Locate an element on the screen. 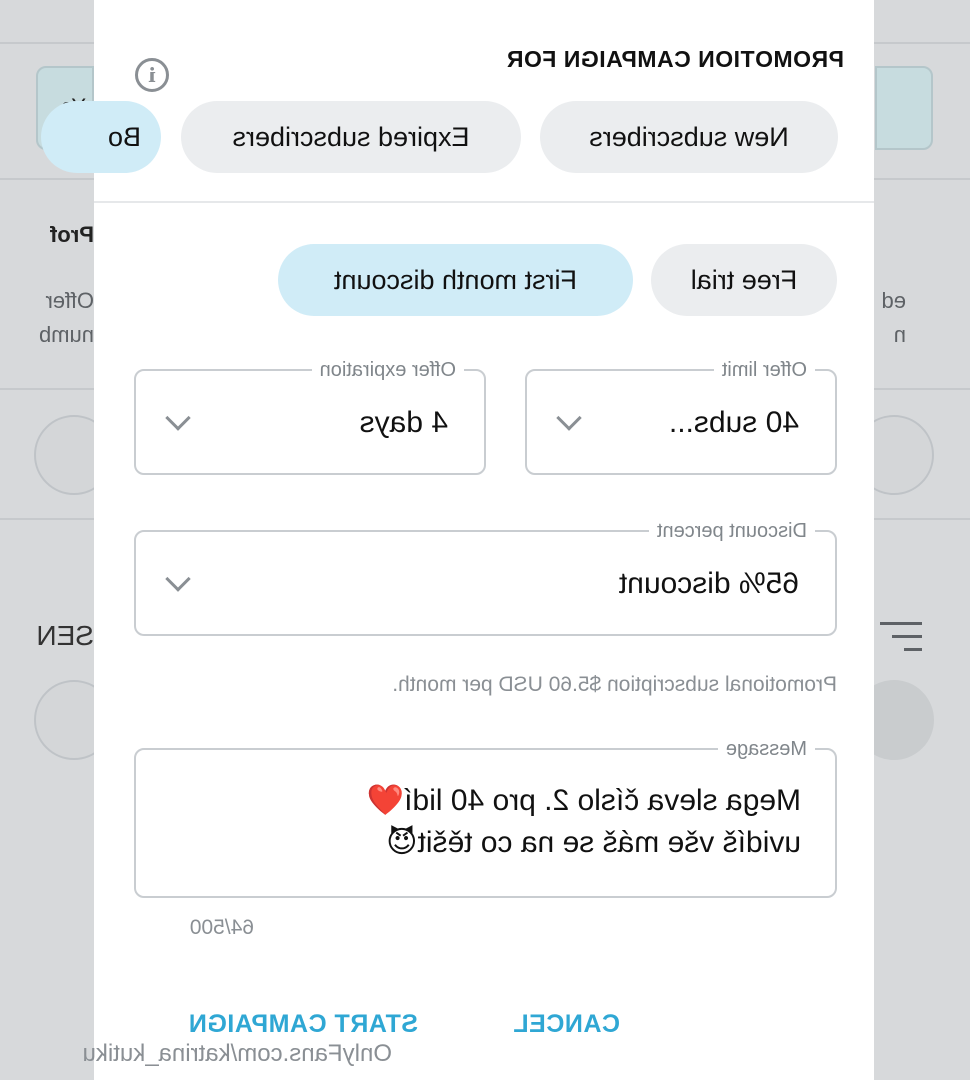  discount-percent-select: Discount percent 65% discount is located at coordinates (485, 577).